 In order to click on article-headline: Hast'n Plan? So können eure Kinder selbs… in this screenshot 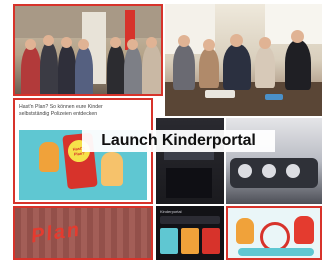, I will do `click(61, 110)`.